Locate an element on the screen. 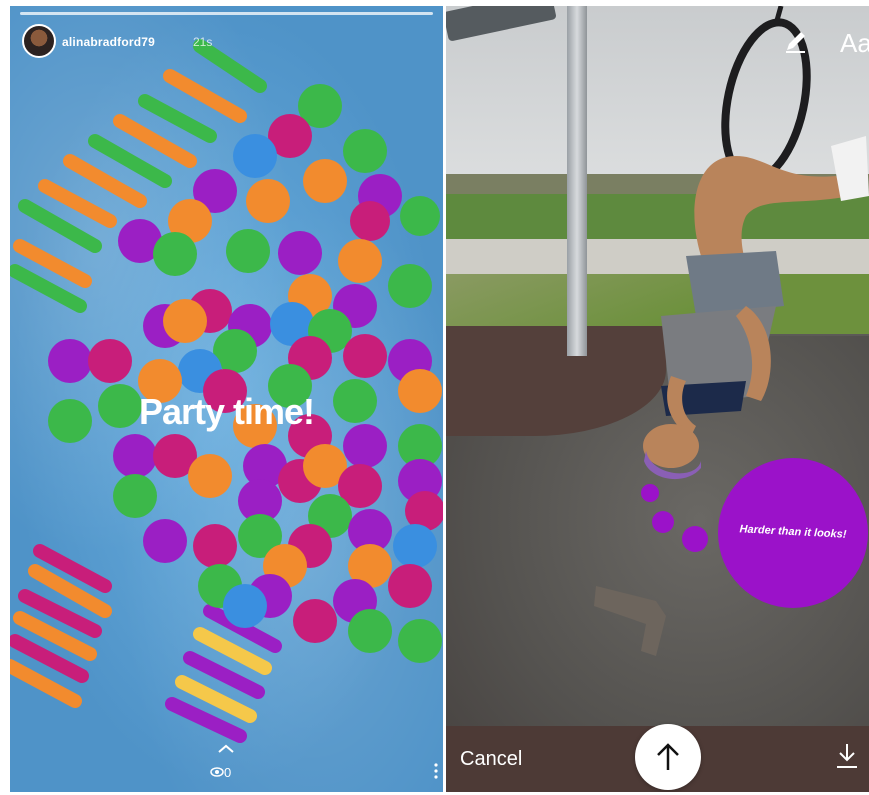  more-options-icon is located at coordinates (436, 771).